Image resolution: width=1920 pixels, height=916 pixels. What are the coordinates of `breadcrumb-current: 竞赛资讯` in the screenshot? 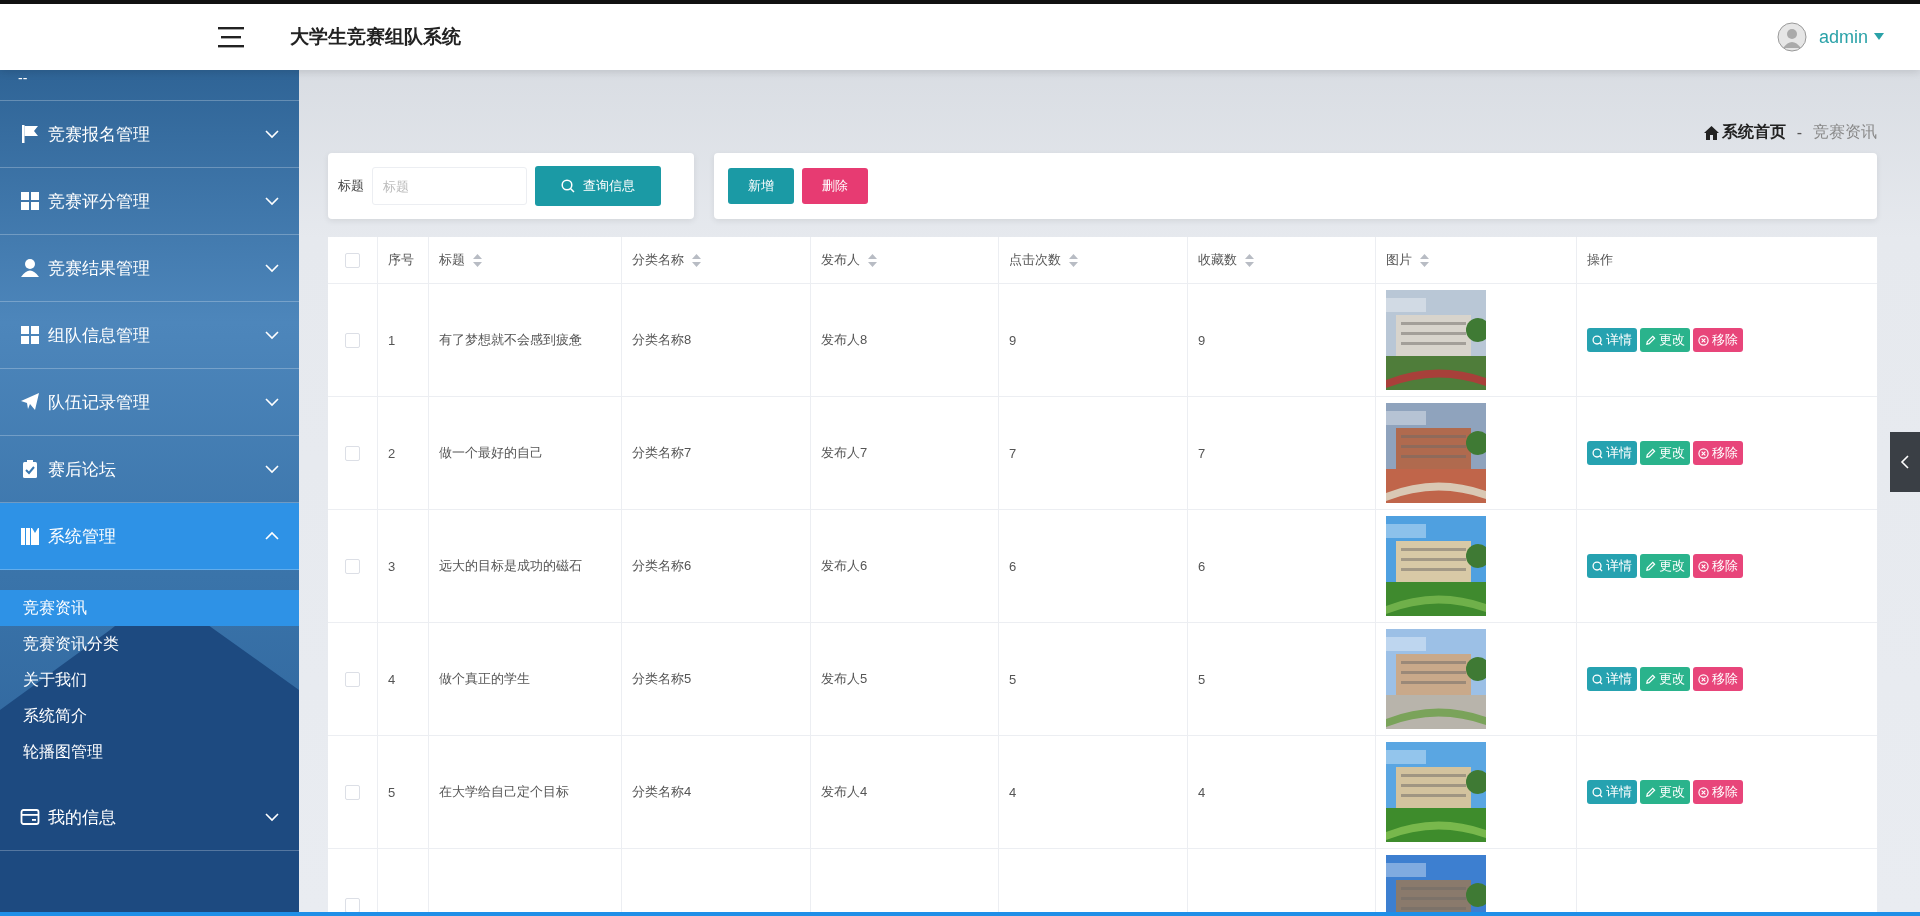 It's located at (1845, 132).